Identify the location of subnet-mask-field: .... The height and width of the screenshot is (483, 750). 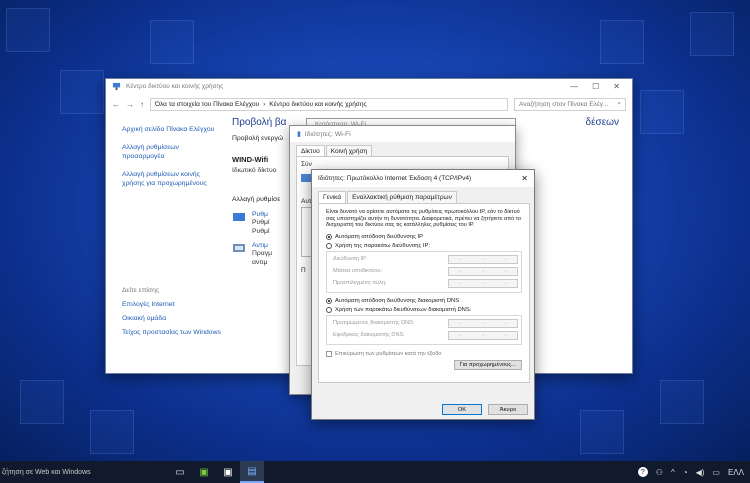
(483, 271).